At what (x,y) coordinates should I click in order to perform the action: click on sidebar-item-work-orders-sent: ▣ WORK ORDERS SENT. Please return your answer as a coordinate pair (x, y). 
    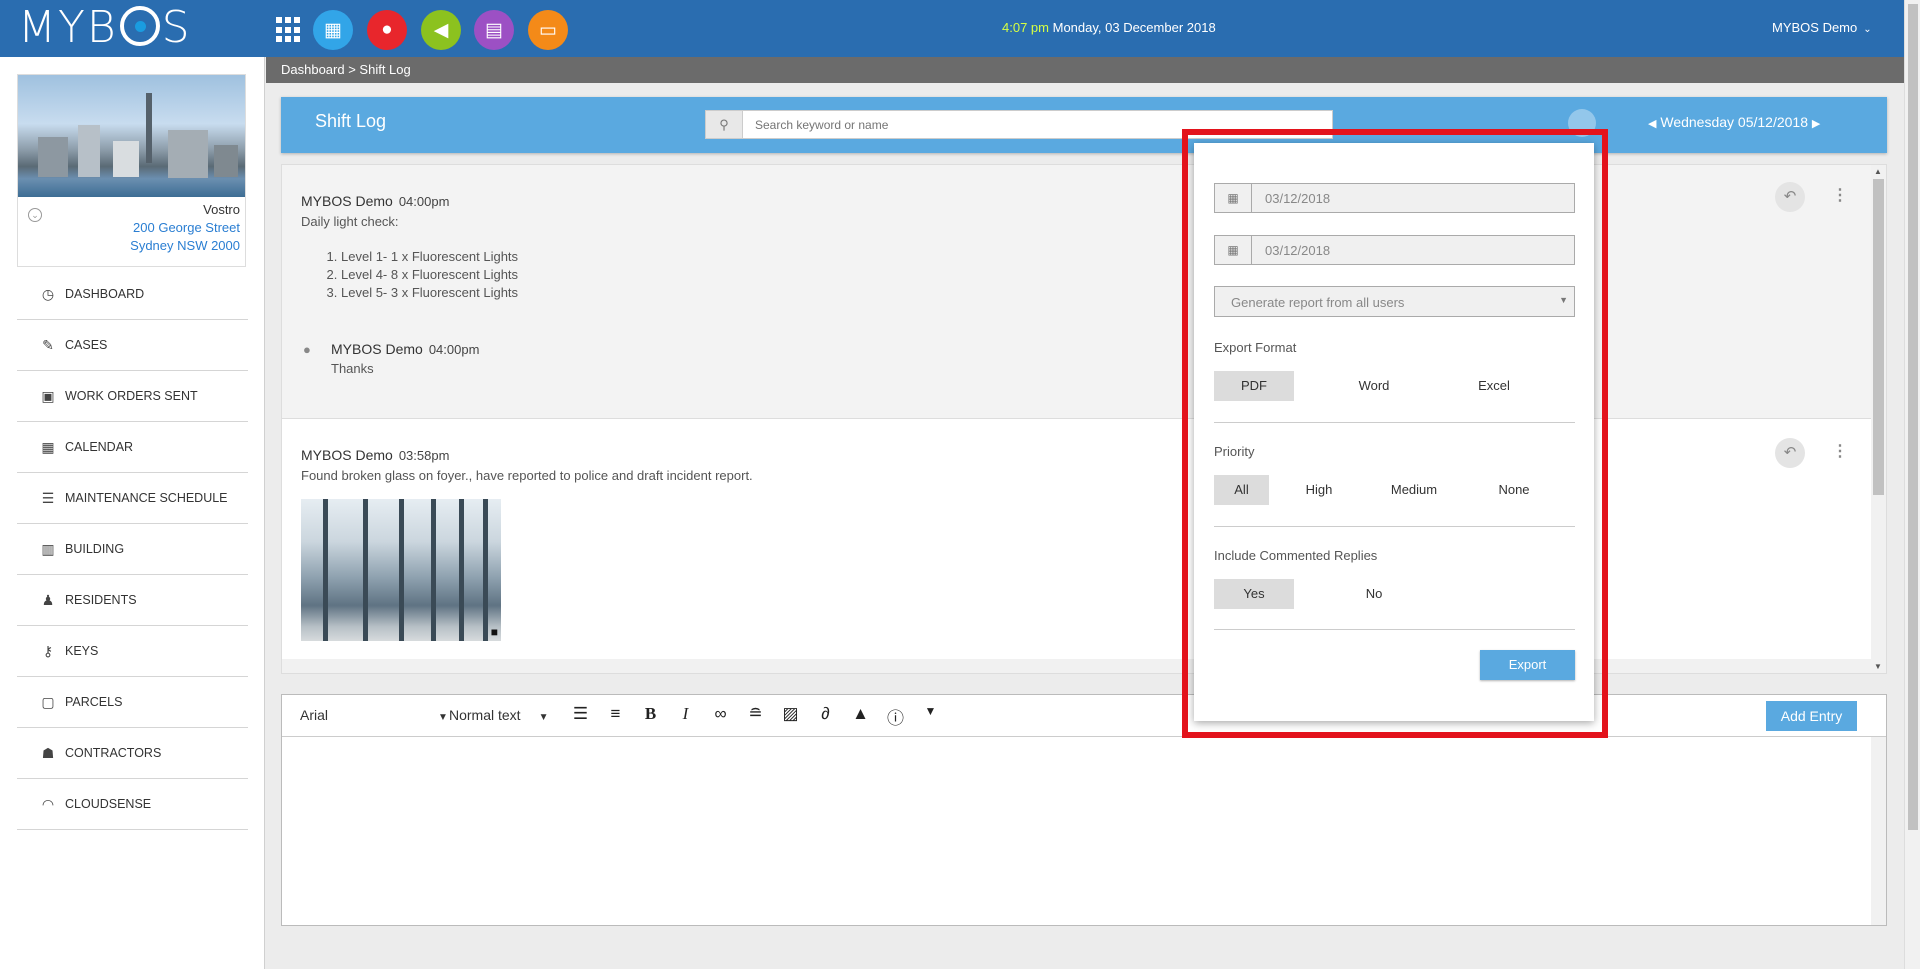
    Looking at the image, I should click on (132, 396).